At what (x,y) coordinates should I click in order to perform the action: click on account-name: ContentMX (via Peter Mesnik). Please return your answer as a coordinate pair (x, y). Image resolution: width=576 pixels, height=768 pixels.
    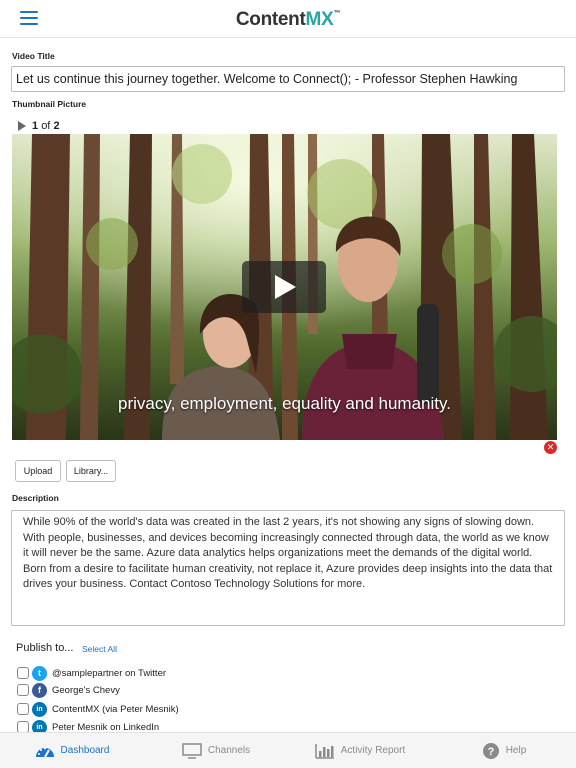
    Looking at the image, I should click on (115, 709).